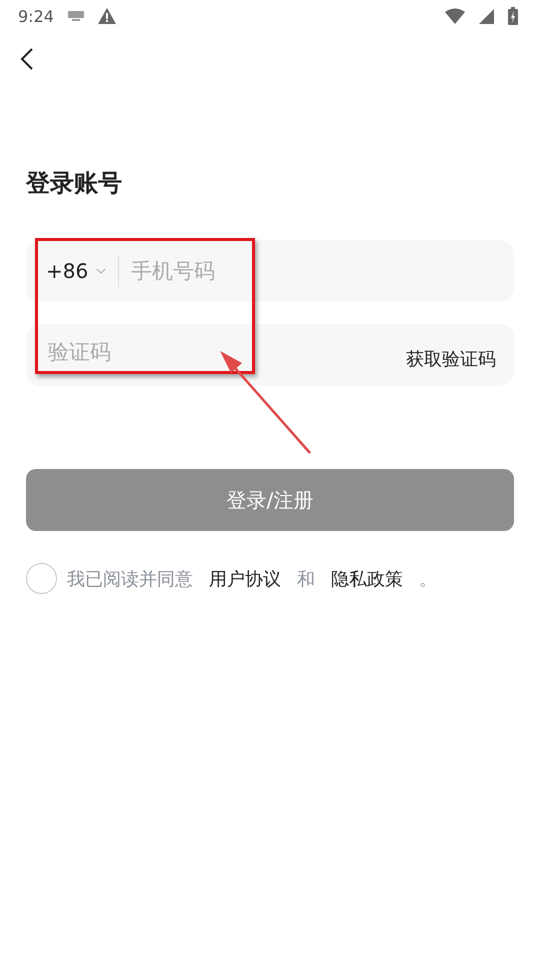 Image resolution: width=540 pixels, height=960 pixels. I want to click on country-code-selector: +86, so click(76, 271).